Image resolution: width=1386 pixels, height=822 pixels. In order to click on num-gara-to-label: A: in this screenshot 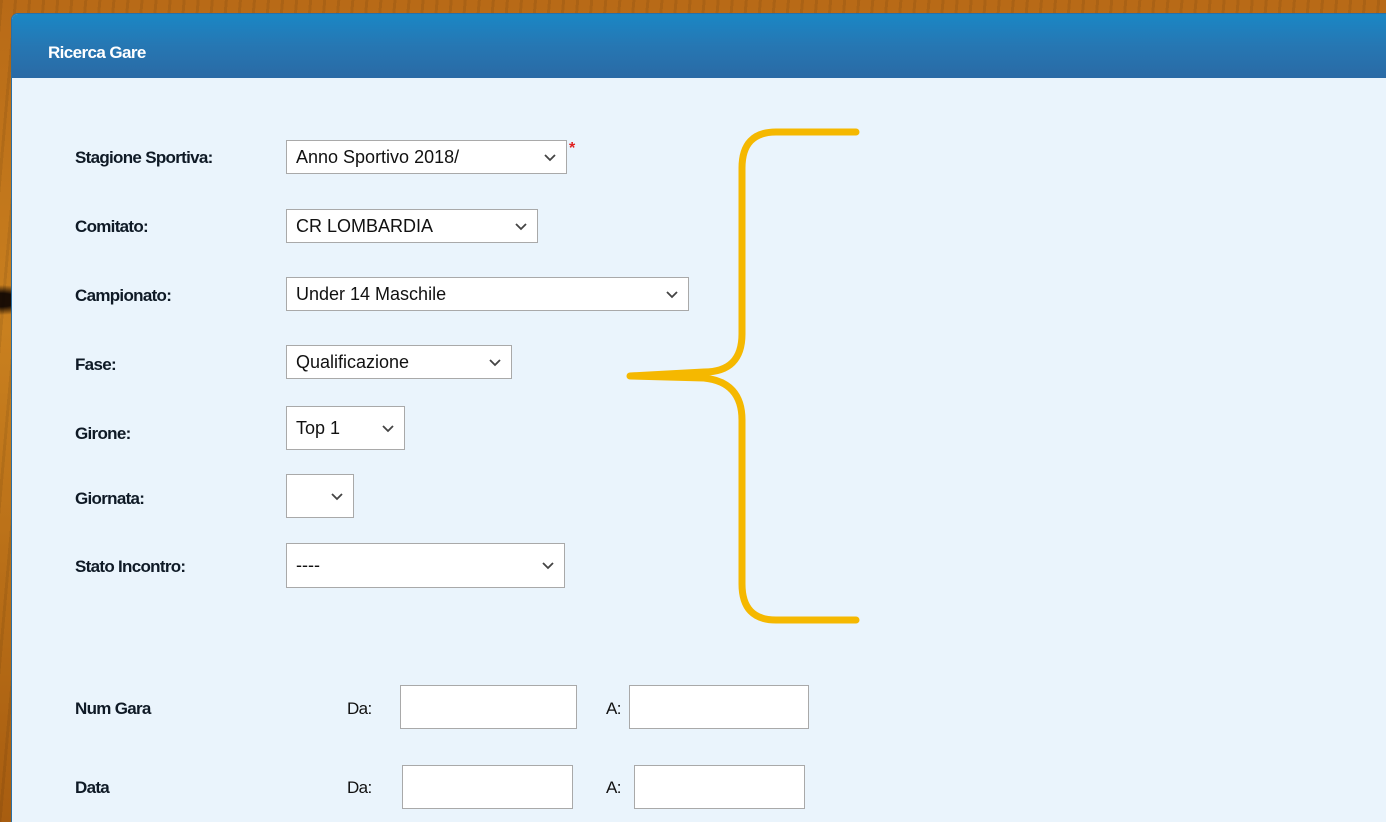, I will do `click(613, 708)`.